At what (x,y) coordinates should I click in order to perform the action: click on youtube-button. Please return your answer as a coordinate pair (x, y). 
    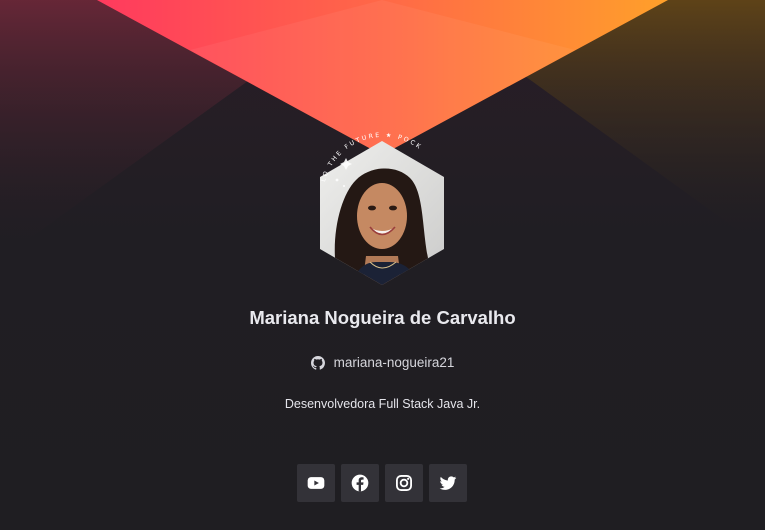
    Looking at the image, I should click on (316, 483).